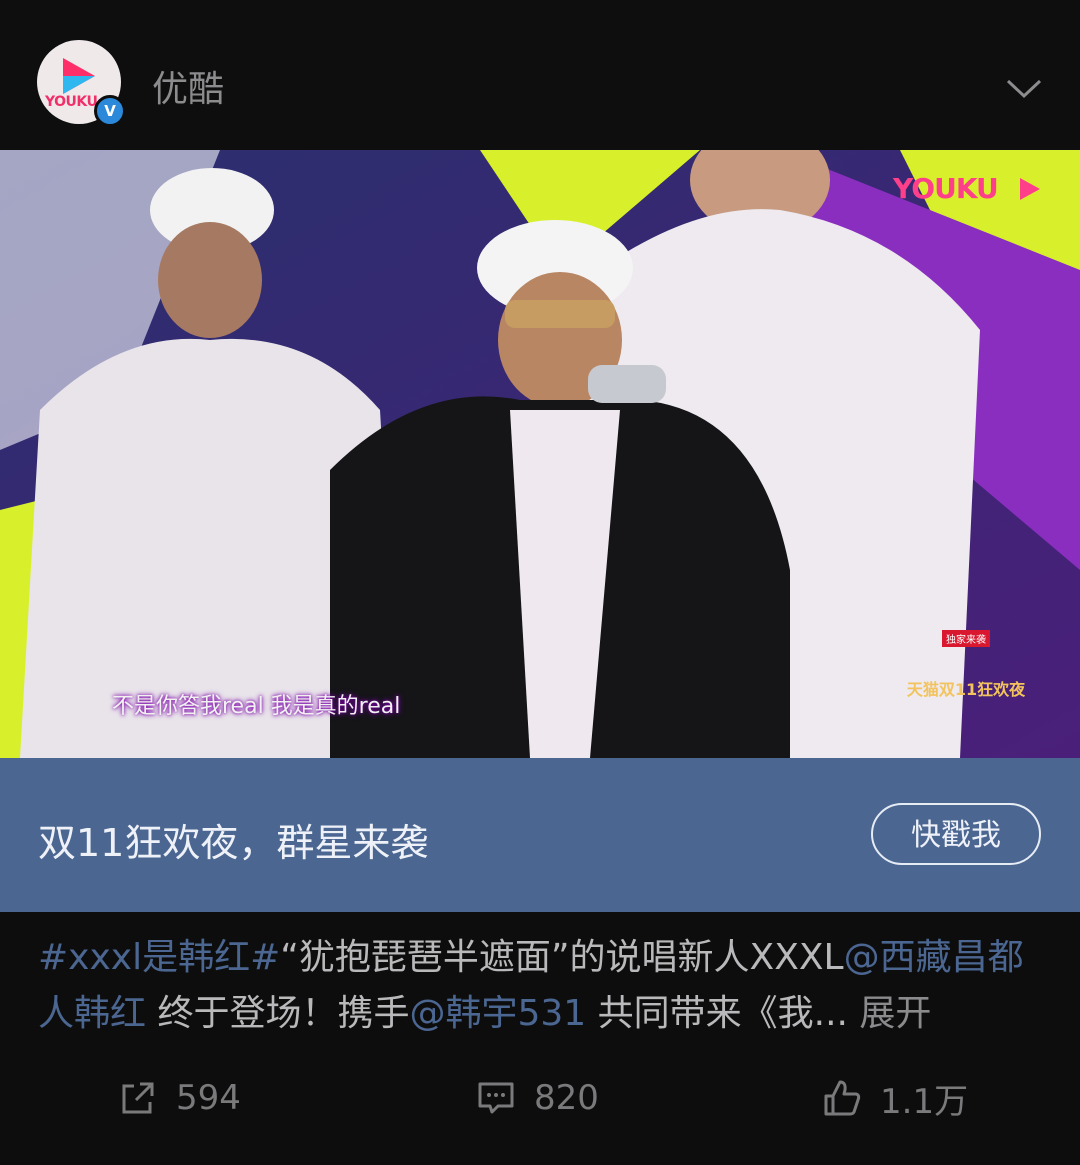 This screenshot has width=1080, height=1165. Describe the element at coordinates (956, 834) in the screenshot. I see `promo-button: 快戳我` at that location.